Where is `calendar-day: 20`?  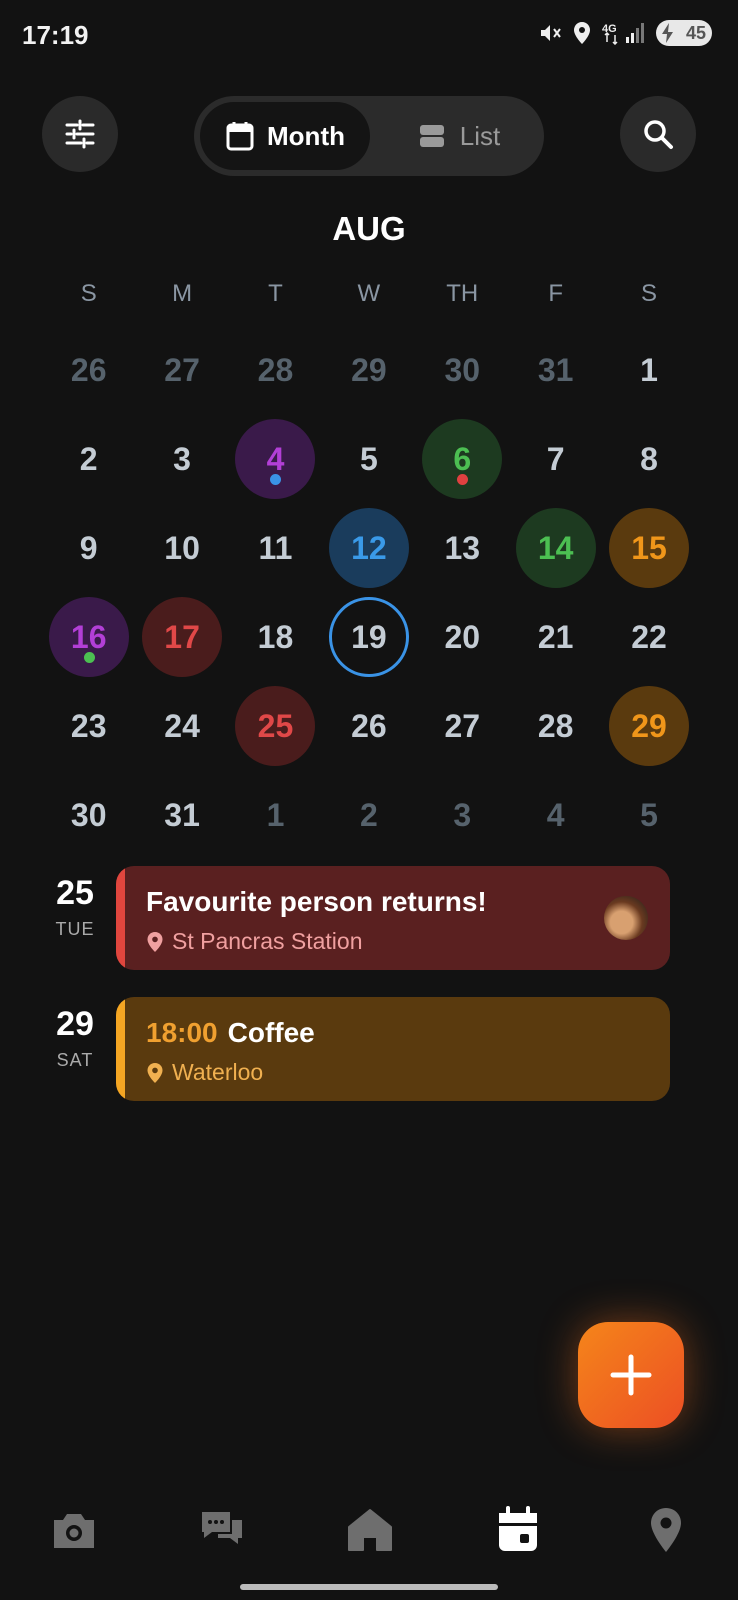 calendar-day: 20 is located at coordinates (462, 637).